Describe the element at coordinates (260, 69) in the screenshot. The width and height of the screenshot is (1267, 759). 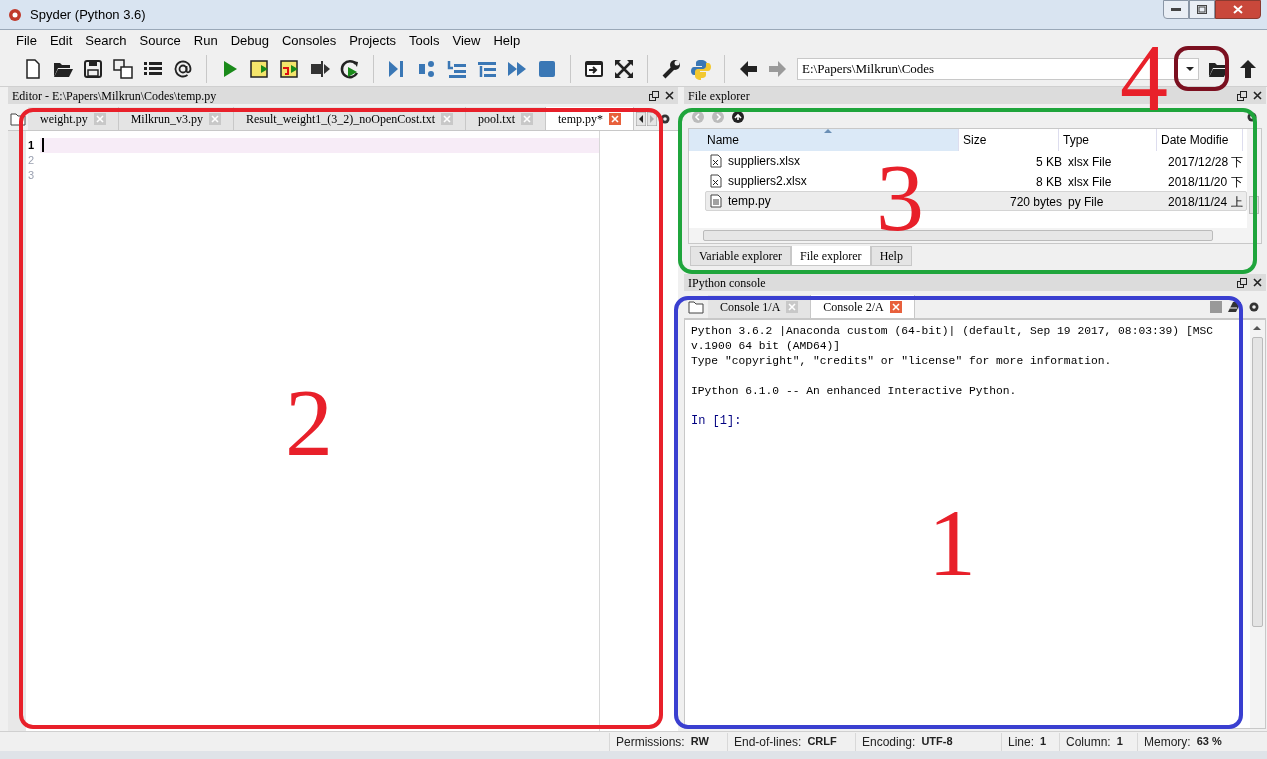
I see `run-cell-icon` at that location.